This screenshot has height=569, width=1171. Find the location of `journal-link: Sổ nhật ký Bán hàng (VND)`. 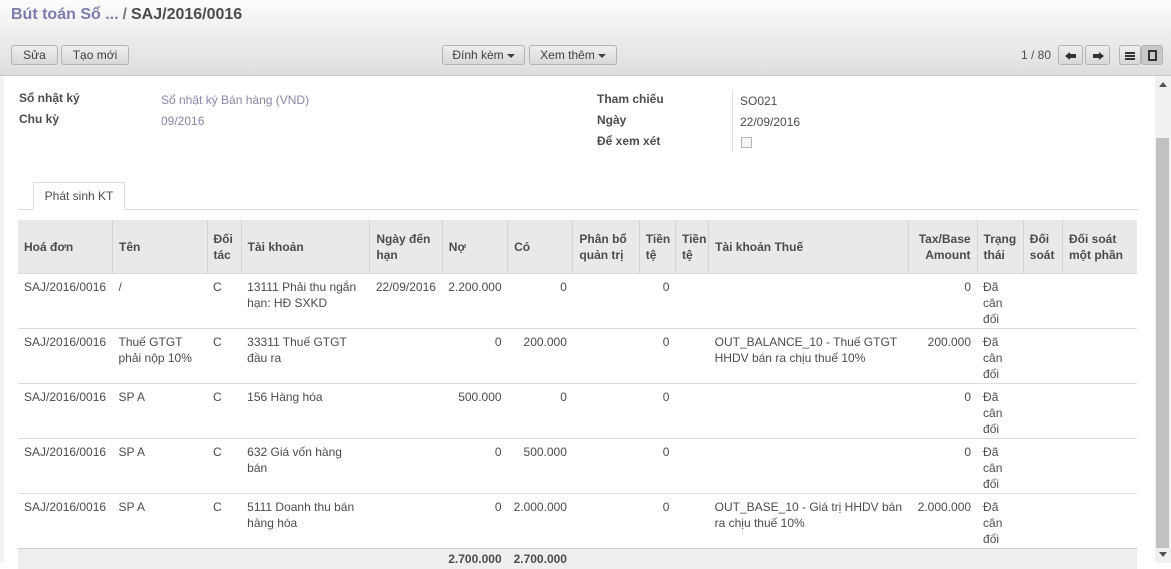

journal-link: Sổ nhật ký Bán hàng (VND) is located at coordinates (235, 100).